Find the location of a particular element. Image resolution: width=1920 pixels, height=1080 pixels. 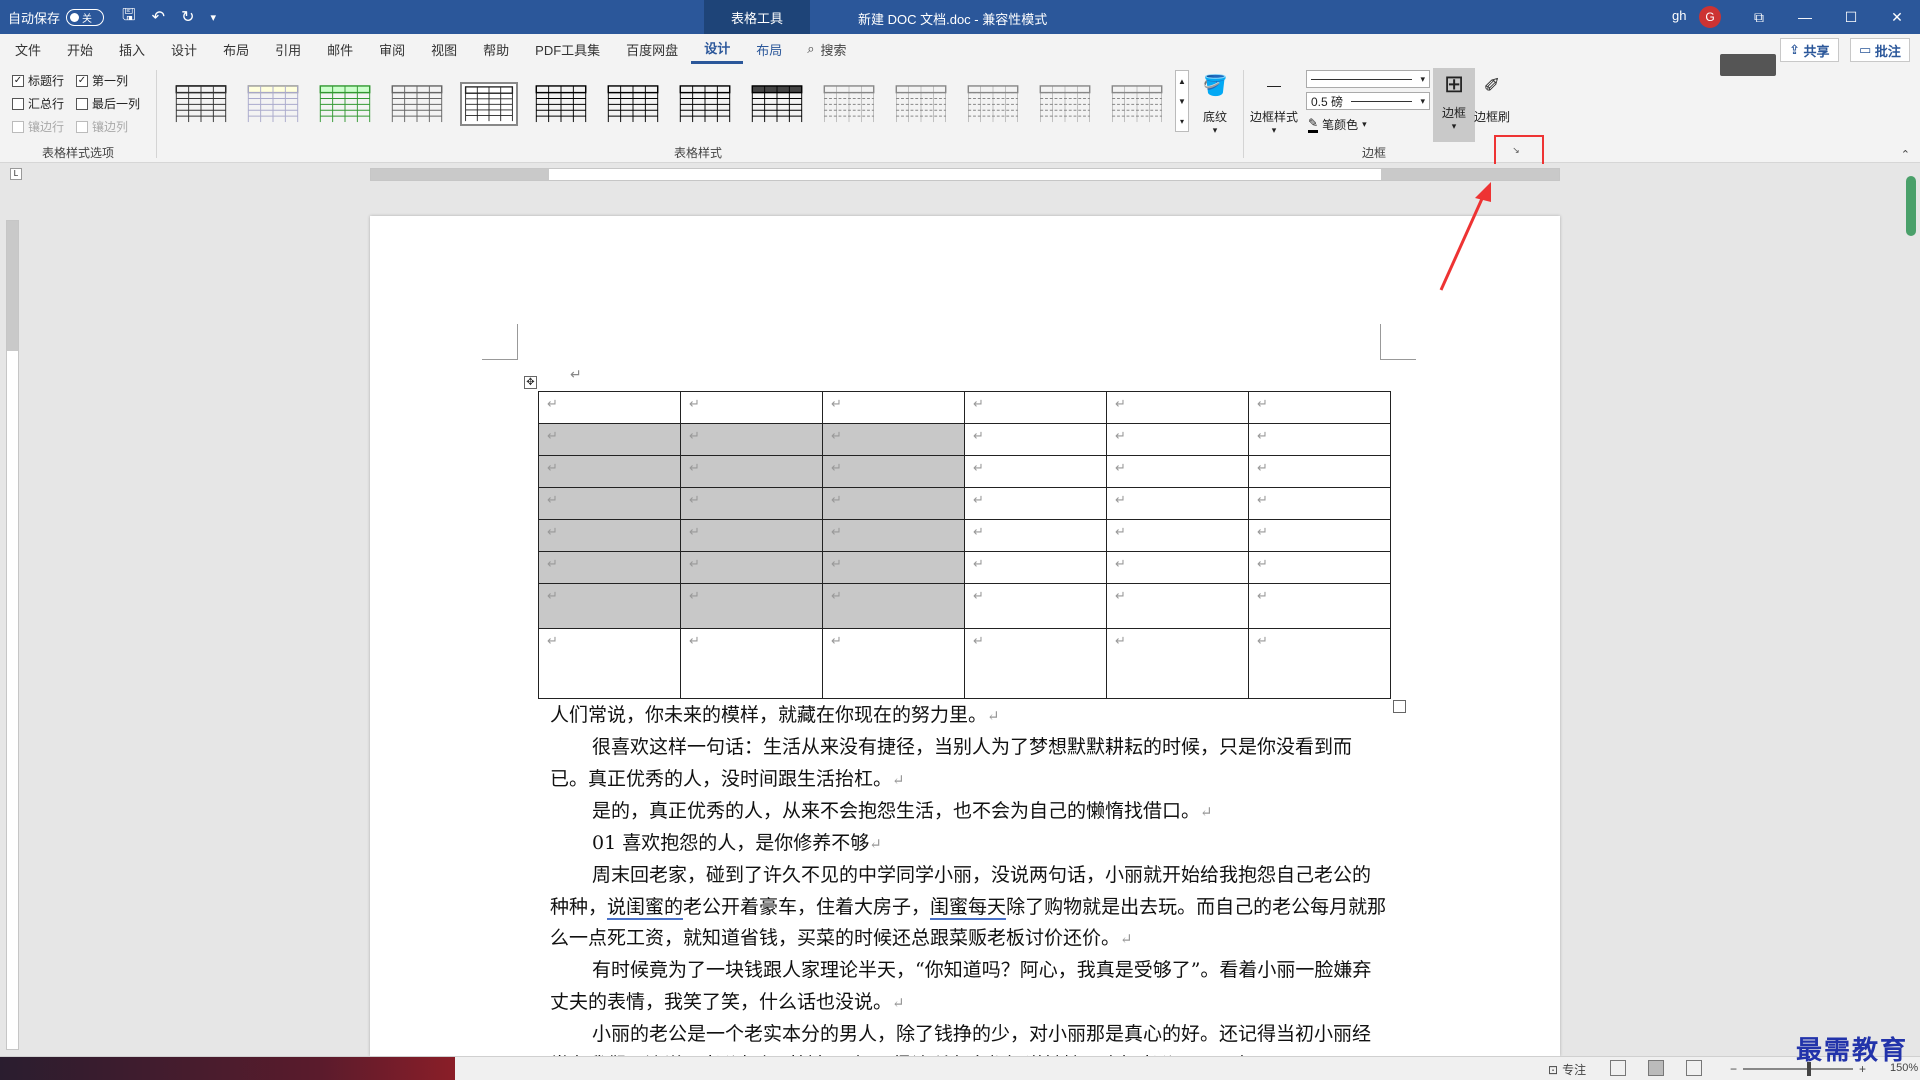

tab-mailings: 邮件 is located at coordinates (340, 49).